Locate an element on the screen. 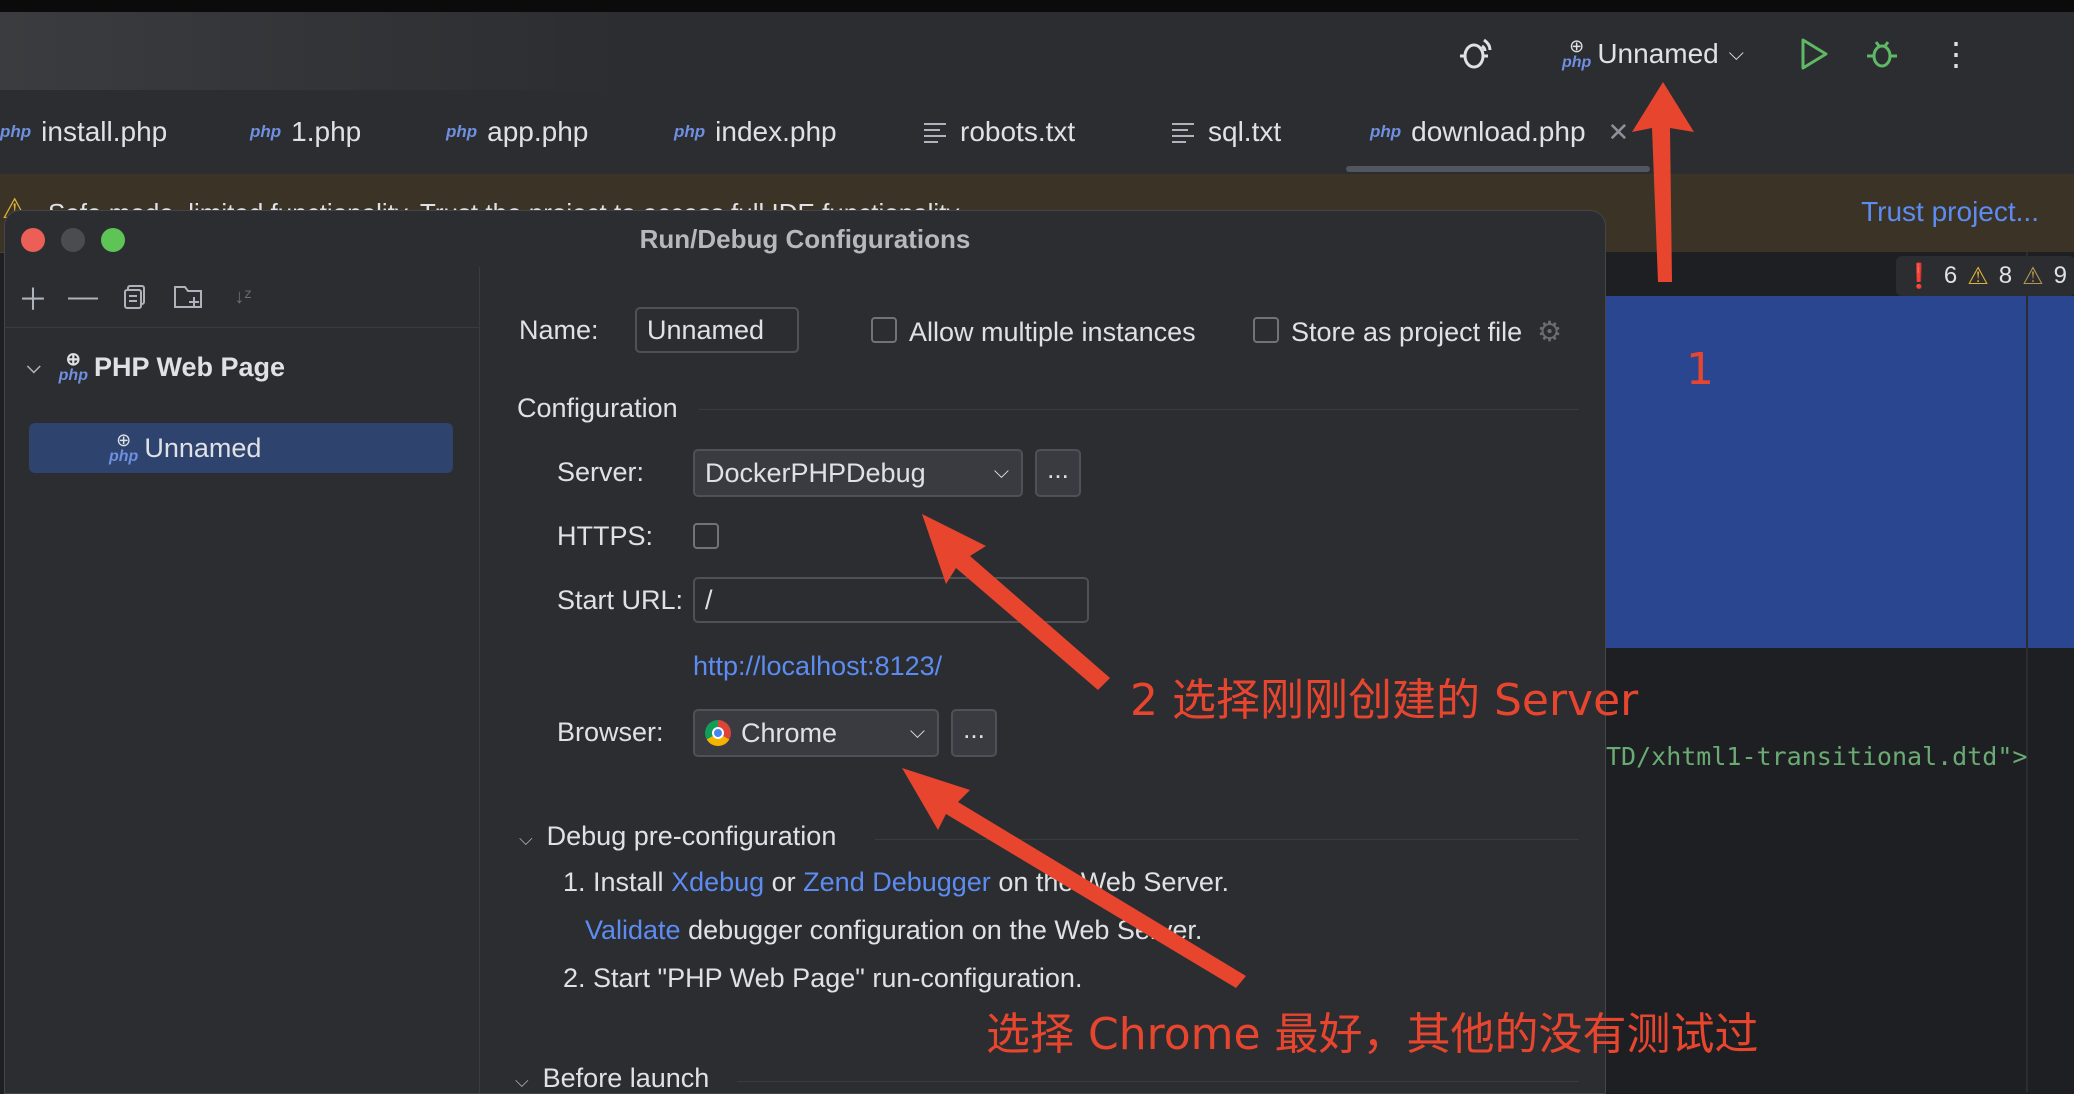 The image size is (2074, 1094). tab-label: app.php is located at coordinates (538, 131).